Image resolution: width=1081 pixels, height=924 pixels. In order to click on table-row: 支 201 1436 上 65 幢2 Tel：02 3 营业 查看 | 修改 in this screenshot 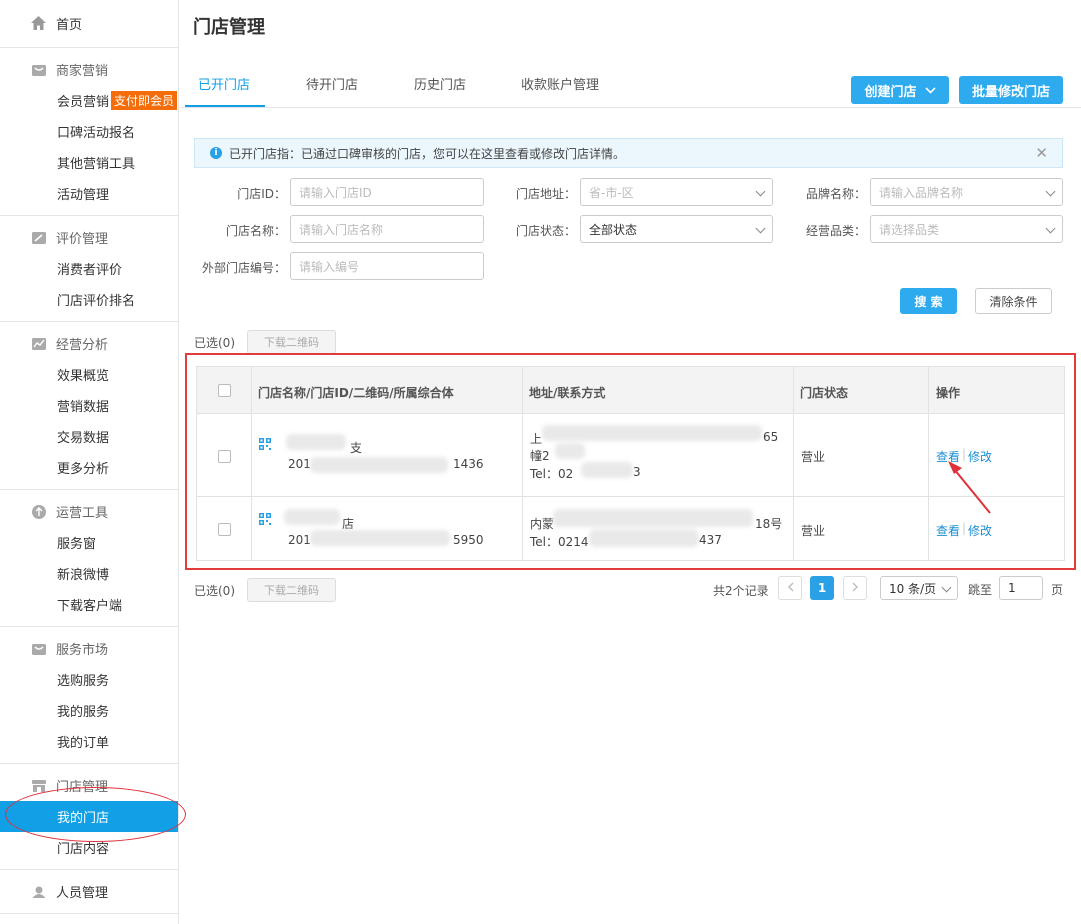, I will do `click(630, 455)`.